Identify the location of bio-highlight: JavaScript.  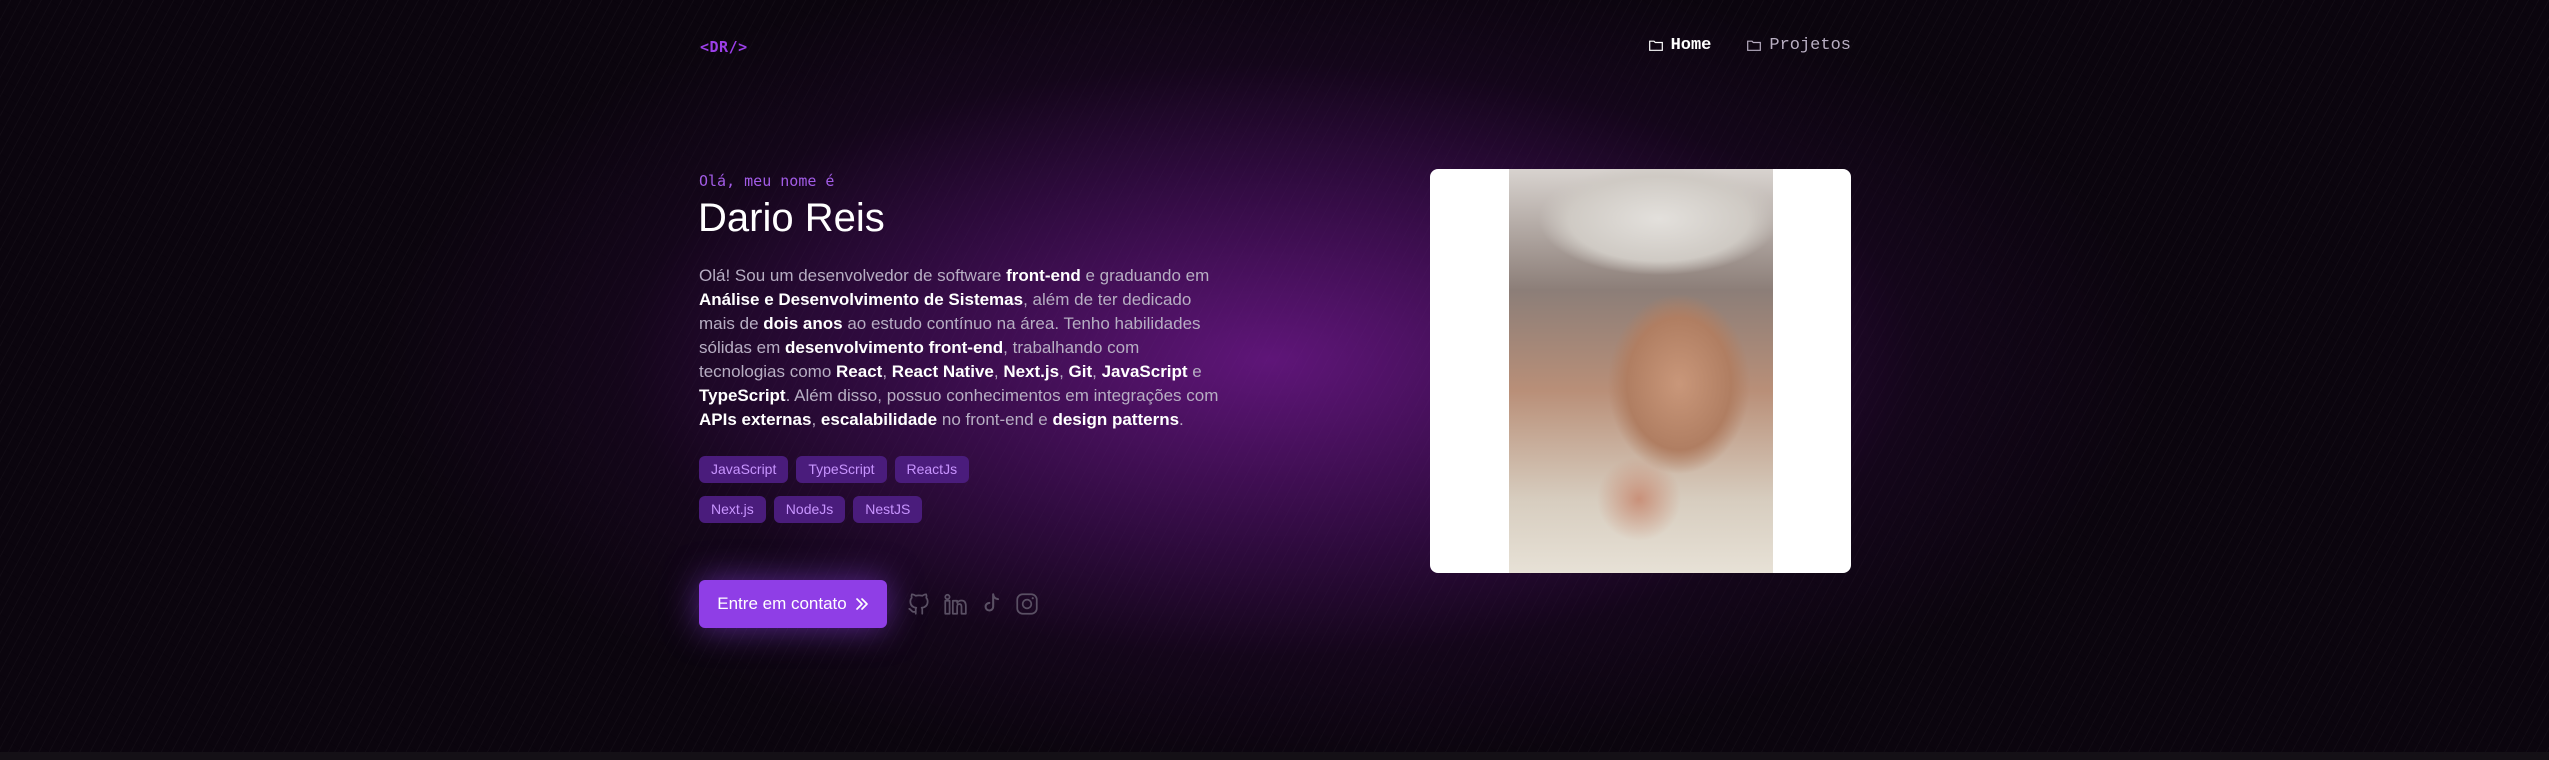
(1144, 371).